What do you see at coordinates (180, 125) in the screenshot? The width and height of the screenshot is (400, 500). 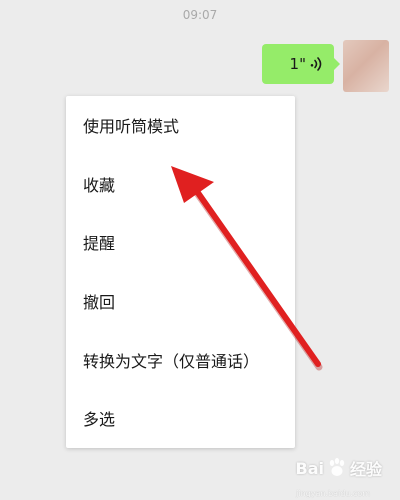 I see `menu-item-earpiece-mode: 使用听筒模式` at bounding box center [180, 125].